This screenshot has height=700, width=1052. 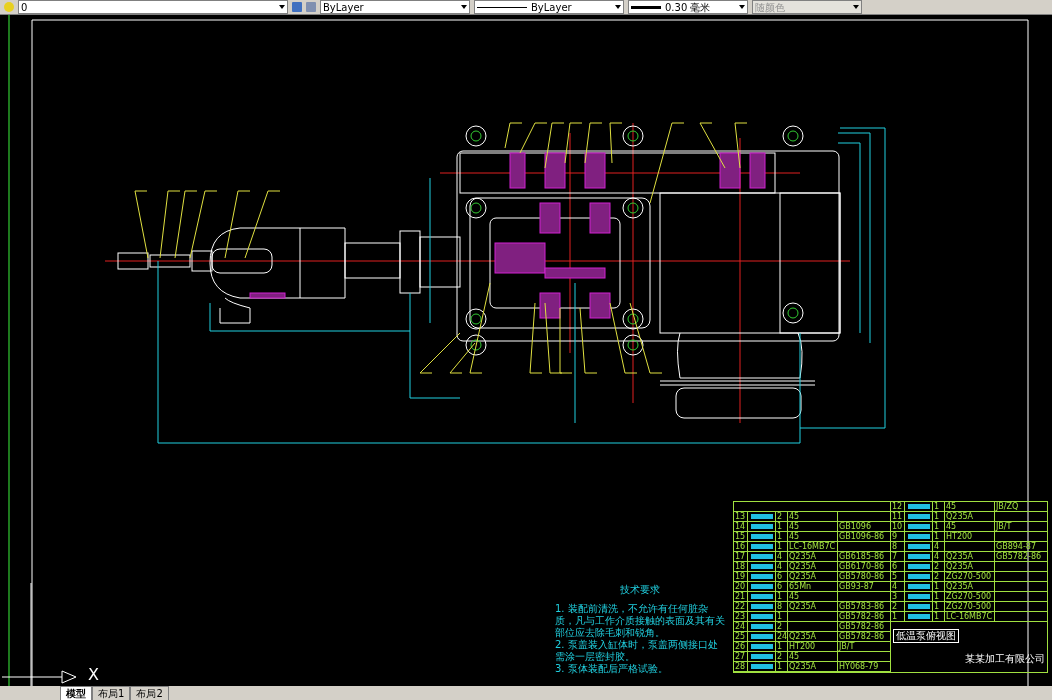 I want to click on table-cell: 7, so click(x=898, y=556).